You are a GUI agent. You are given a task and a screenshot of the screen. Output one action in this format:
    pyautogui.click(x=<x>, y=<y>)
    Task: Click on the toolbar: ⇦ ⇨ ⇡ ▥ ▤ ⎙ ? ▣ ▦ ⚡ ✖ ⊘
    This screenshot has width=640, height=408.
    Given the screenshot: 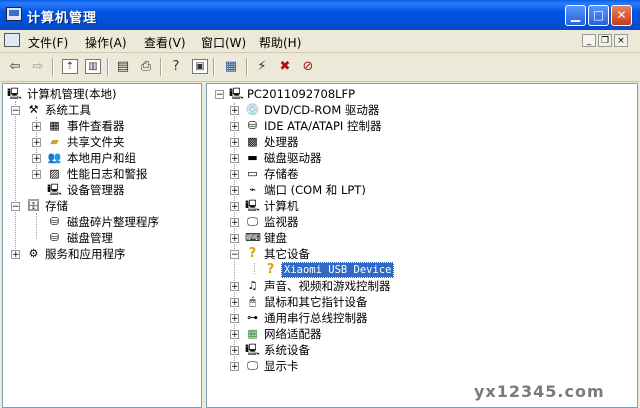 What is the action you would take?
    pyautogui.click(x=320, y=67)
    